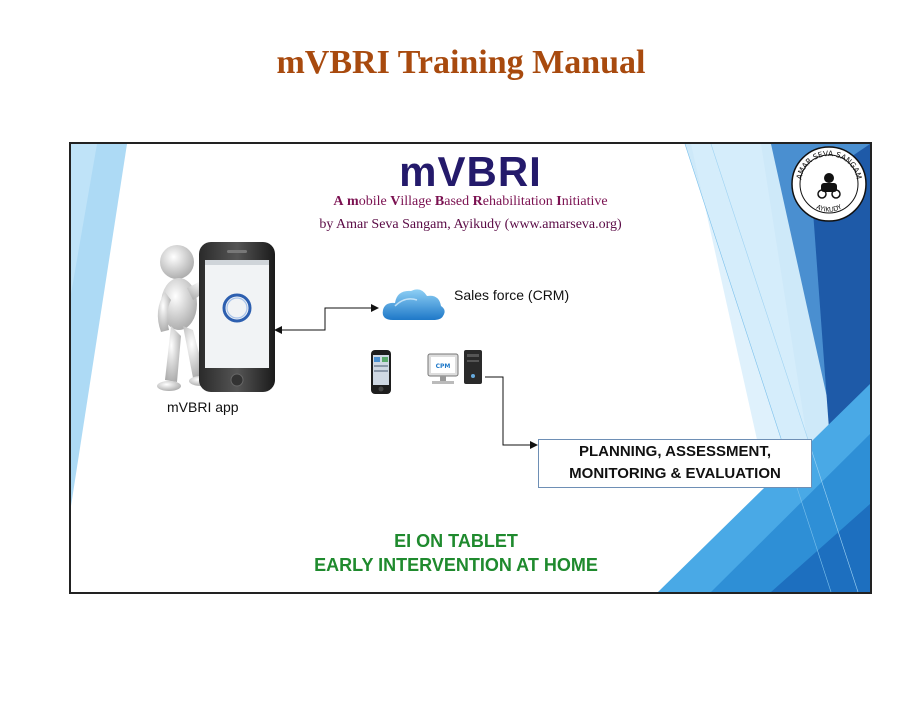  I want to click on planning-line-2: MONITORING & EVALUATION, so click(675, 473).